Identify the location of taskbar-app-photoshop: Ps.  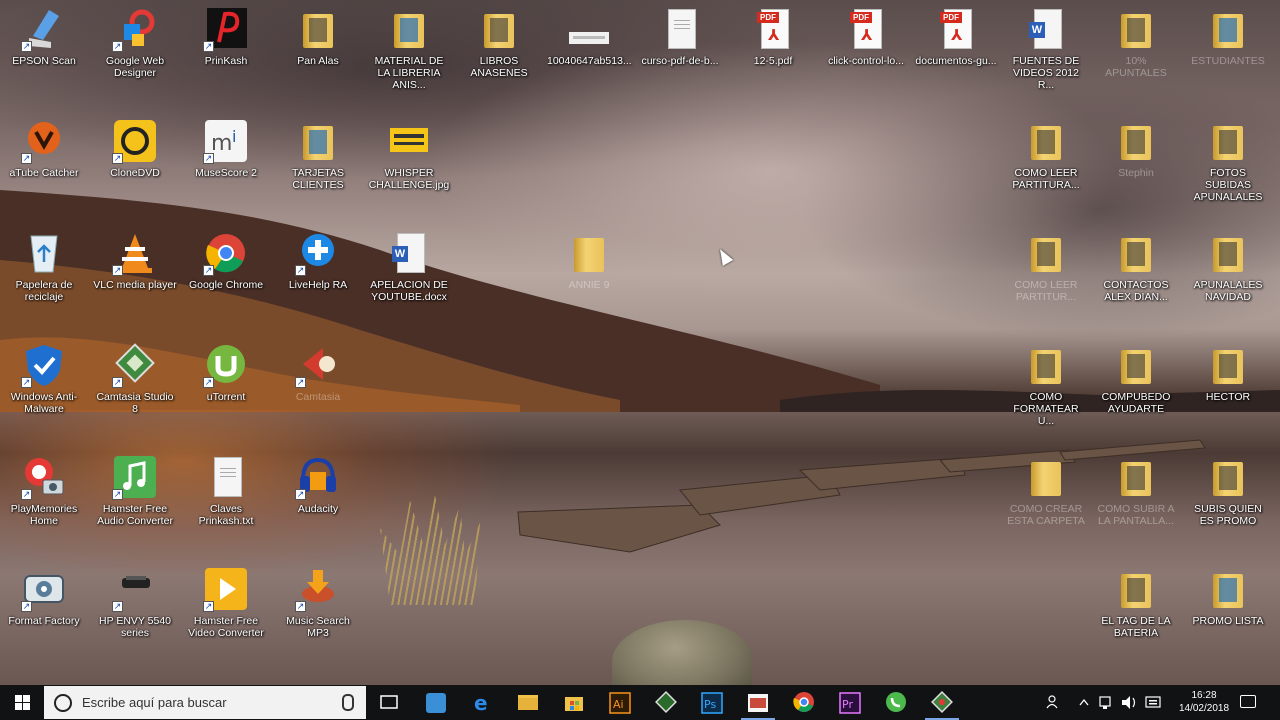
(712, 702).